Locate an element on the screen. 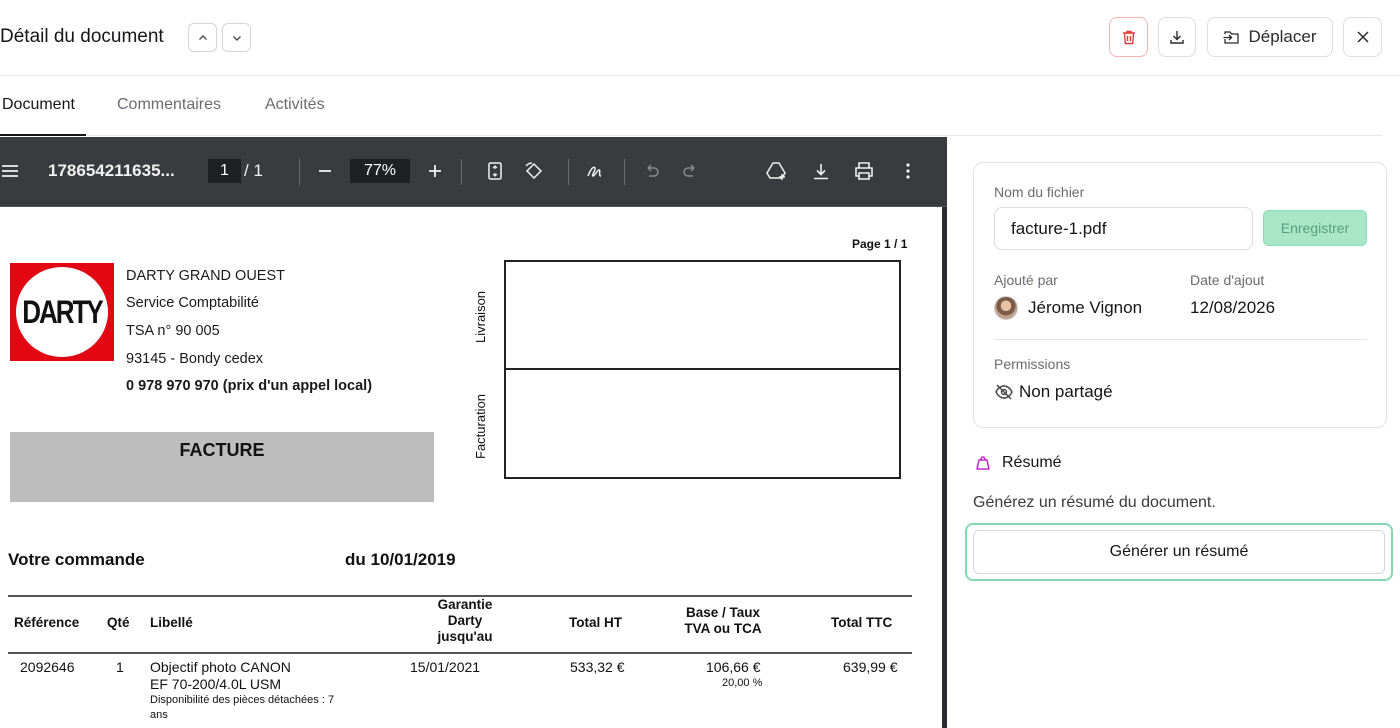 Image resolution: width=1400 pixels, height=728 pixels. page-label: Page 1 / 1 is located at coordinates (880, 244).